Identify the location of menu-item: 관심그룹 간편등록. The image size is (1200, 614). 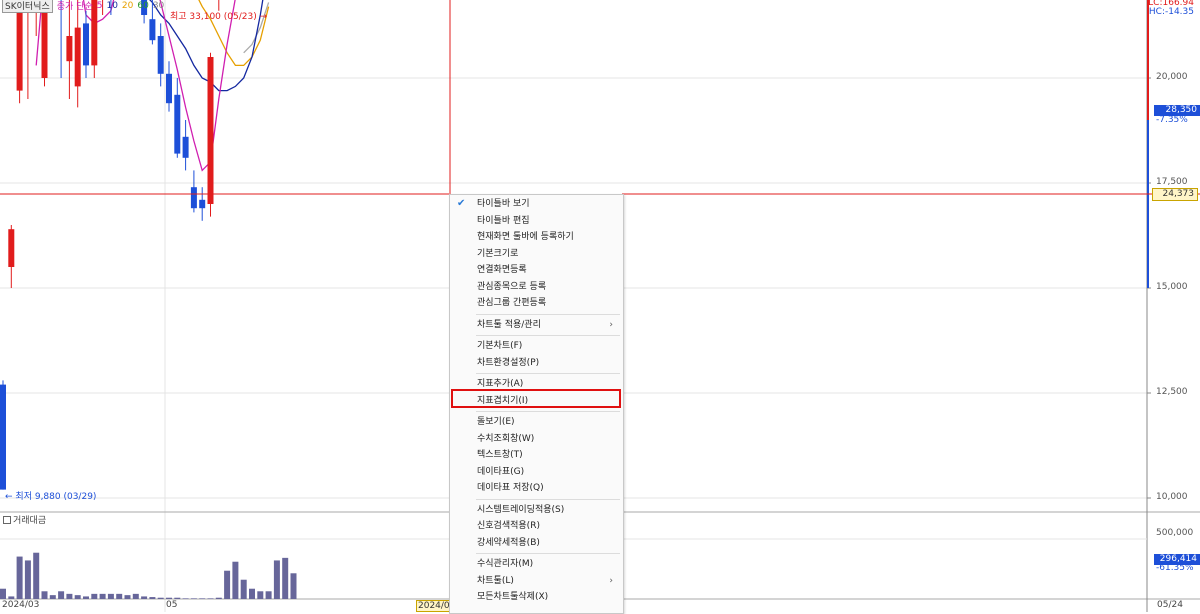
(536, 303).